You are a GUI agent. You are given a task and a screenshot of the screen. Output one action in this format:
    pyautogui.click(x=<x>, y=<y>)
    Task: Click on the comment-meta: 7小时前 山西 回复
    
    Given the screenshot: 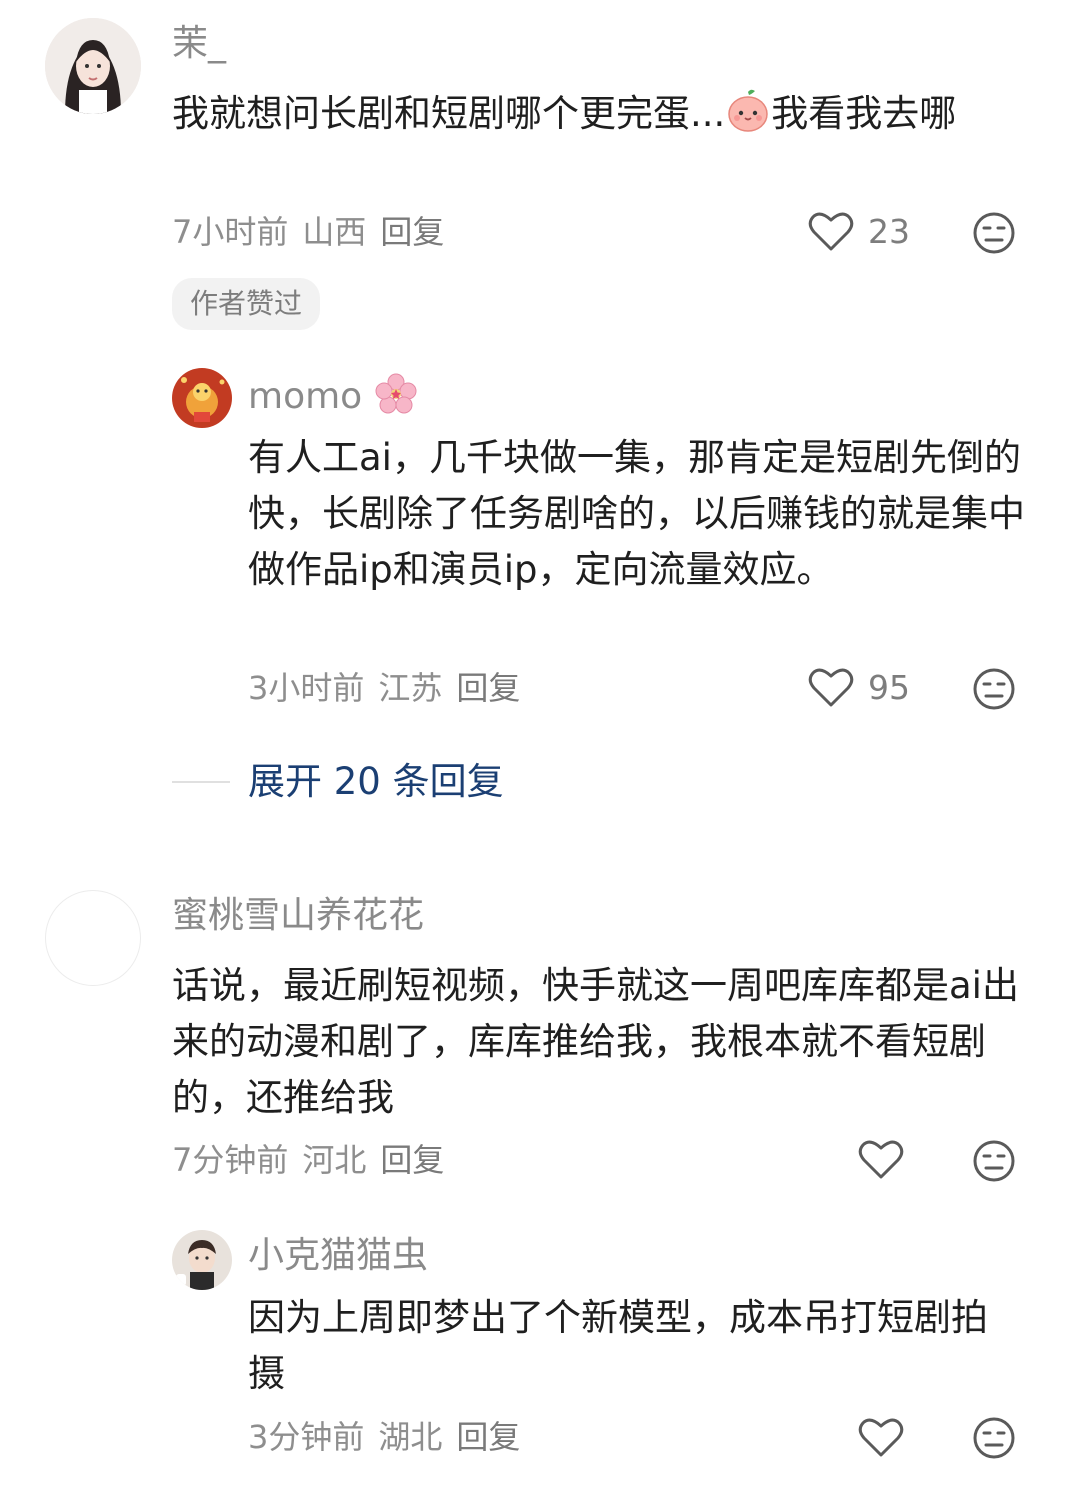 What is the action you would take?
    pyautogui.click(x=315, y=232)
    